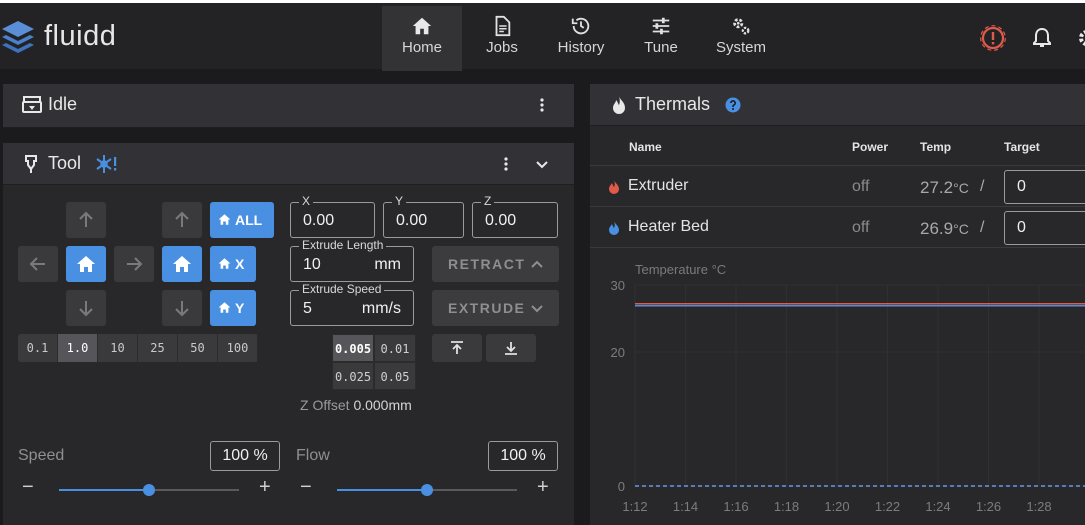  Describe the element at coordinates (993, 38) in the screenshot. I see `emergency-stop-icon` at that location.